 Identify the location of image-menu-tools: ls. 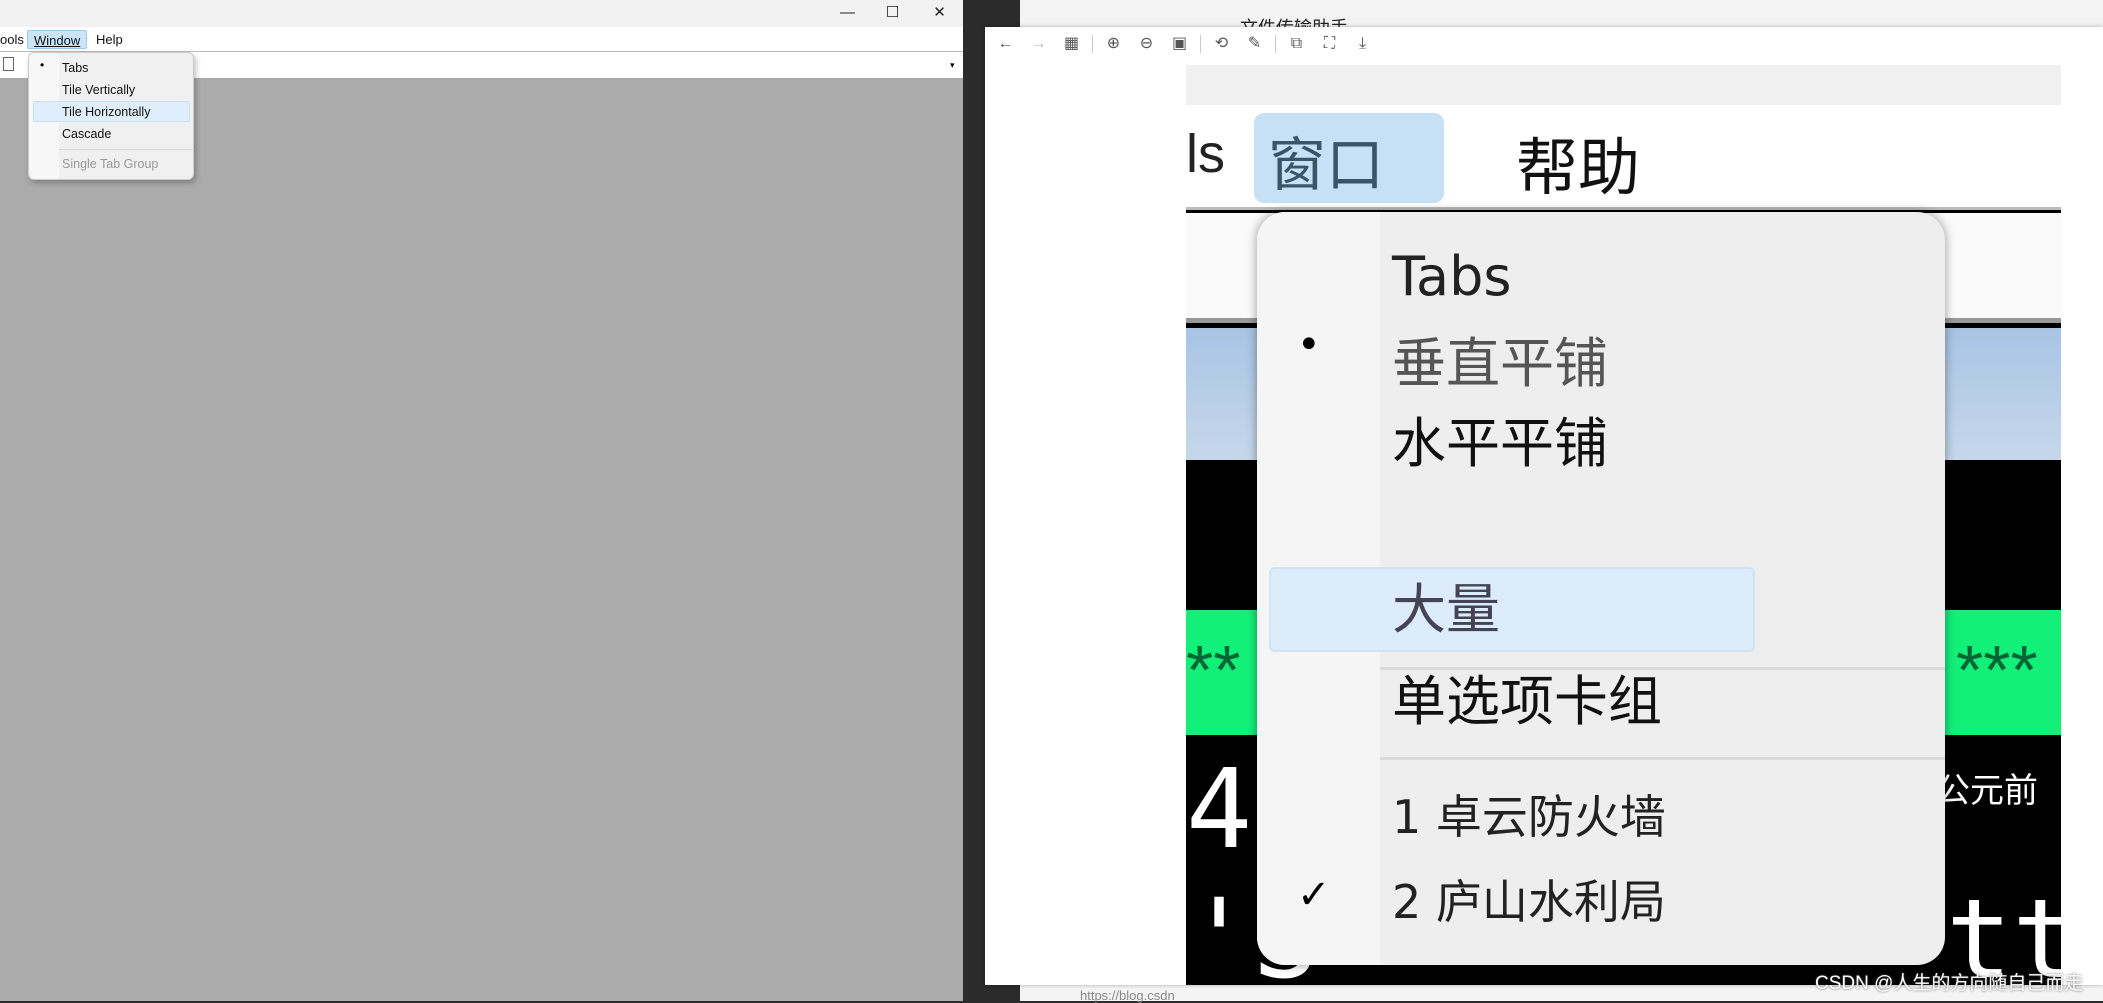
(1205, 154).